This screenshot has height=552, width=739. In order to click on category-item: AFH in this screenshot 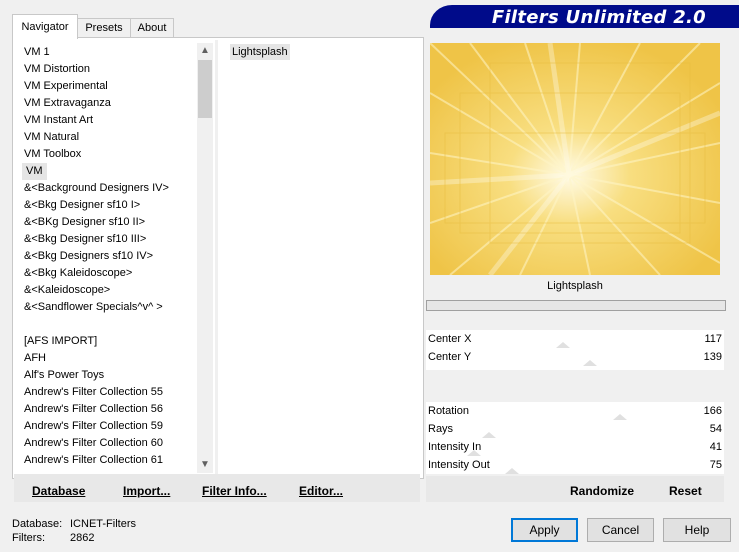, I will do `click(35, 358)`.